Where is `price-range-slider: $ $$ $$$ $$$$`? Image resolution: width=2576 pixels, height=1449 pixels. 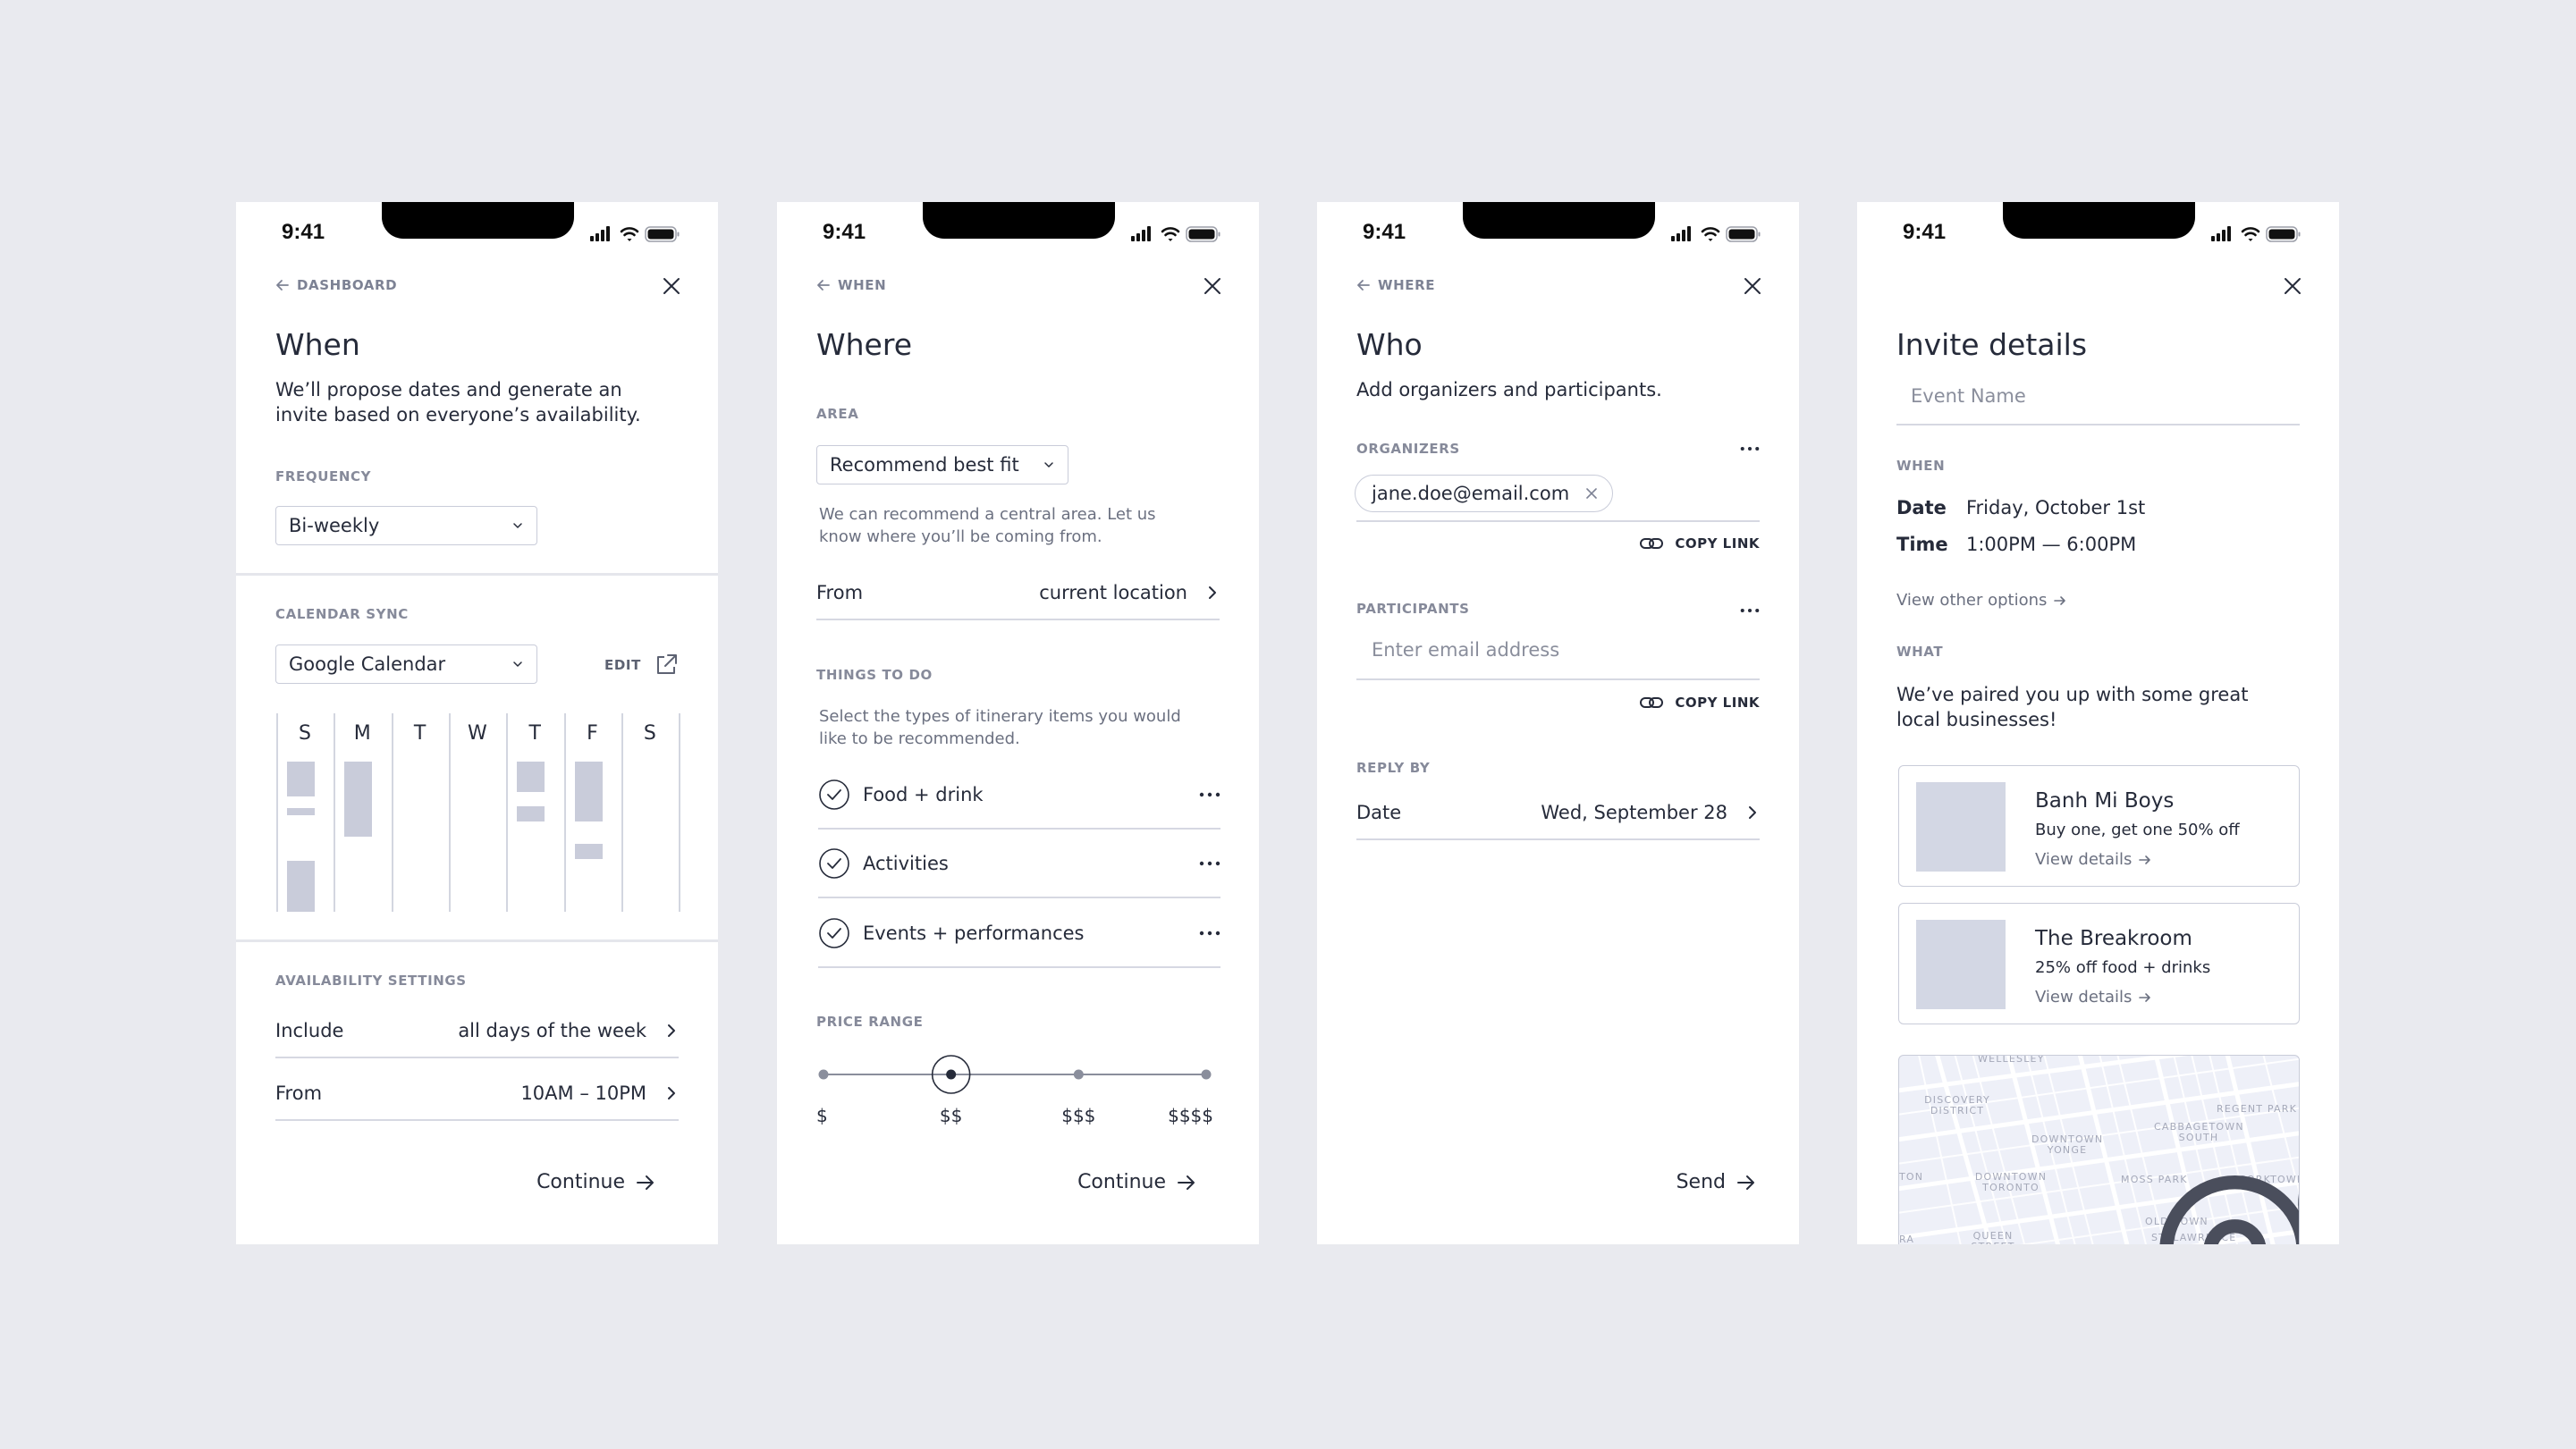
price-range-slider: $ $$ $$$ $$$$ is located at coordinates (1022, 1091).